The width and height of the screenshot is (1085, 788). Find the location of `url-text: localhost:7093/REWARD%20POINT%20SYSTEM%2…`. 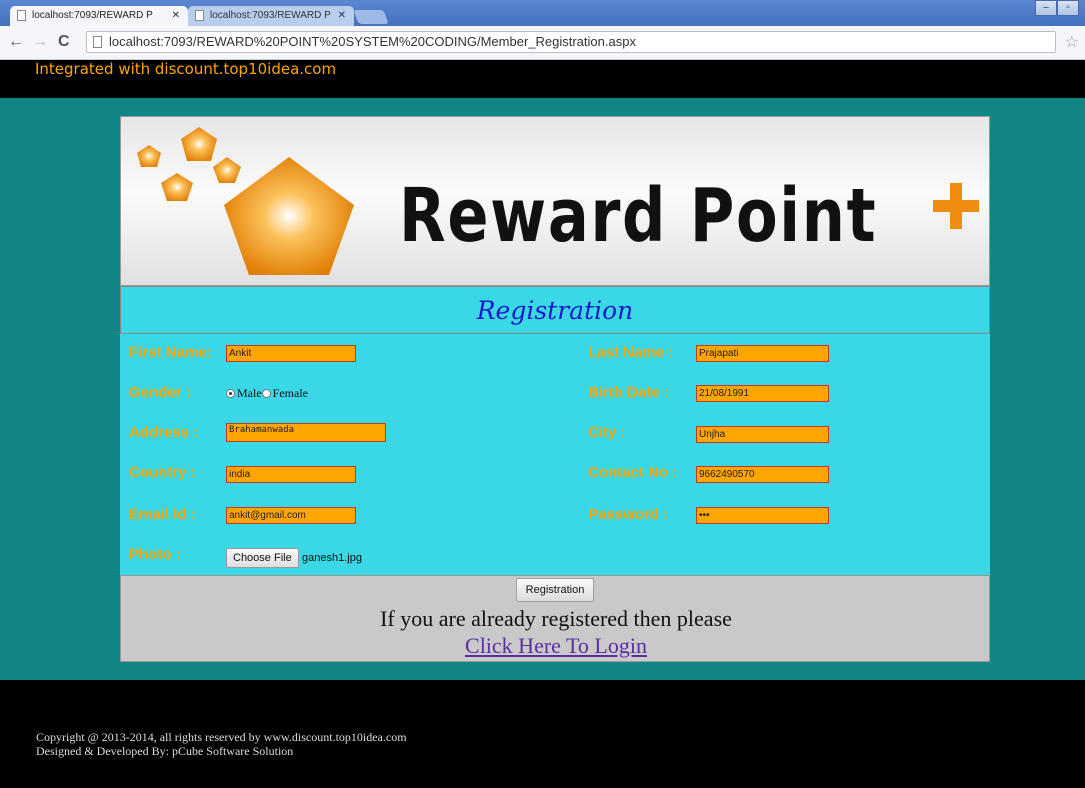

url-text: localhost:7093/REWARD%20POINT%20SYSTEM%2… is located at coordinates (372, 41).